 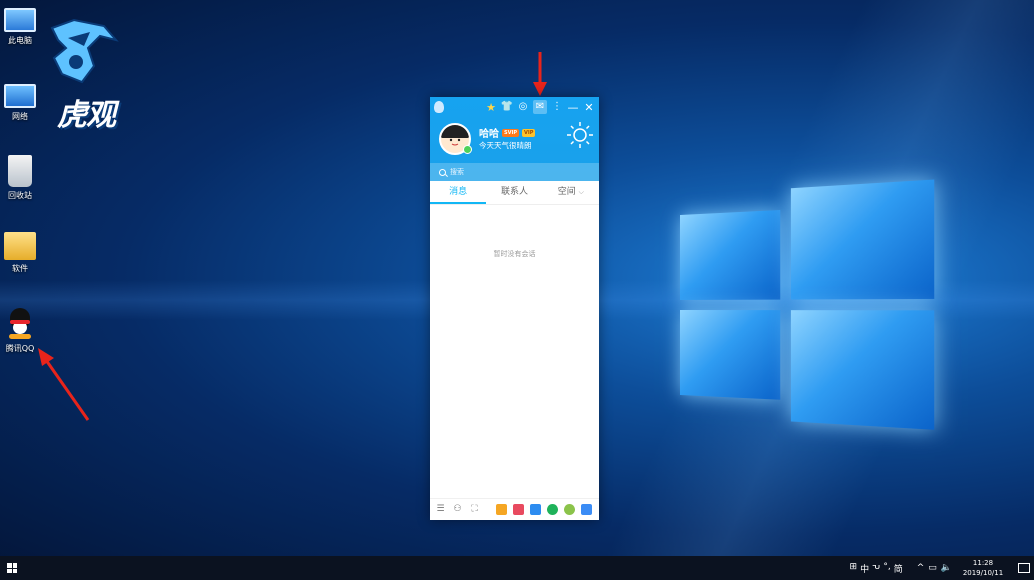 I want to click on windows-start-icon, so click(x=12, y=568).